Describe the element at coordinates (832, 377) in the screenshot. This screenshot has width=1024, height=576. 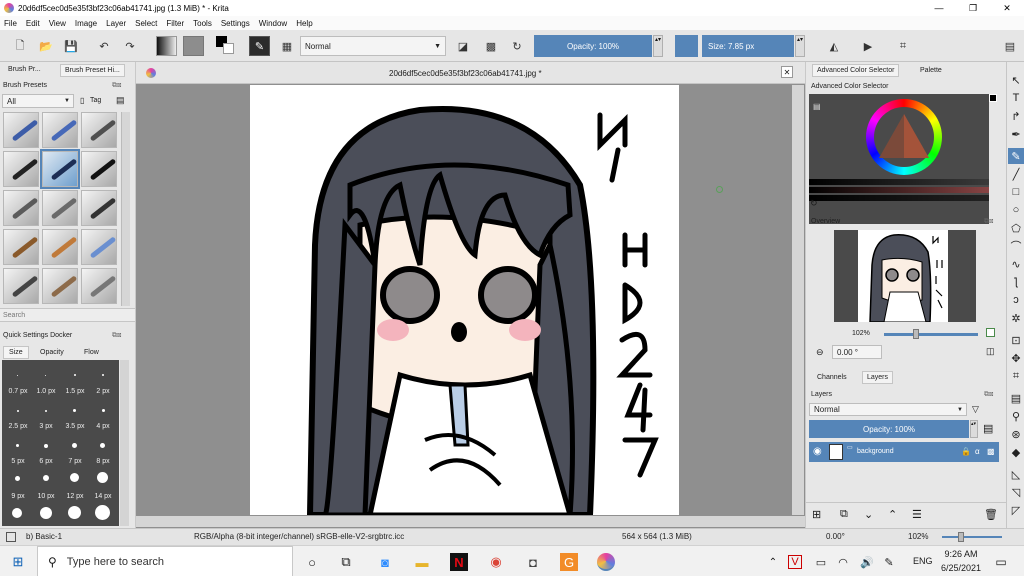
I see `tab-channels: Channels` at that location.